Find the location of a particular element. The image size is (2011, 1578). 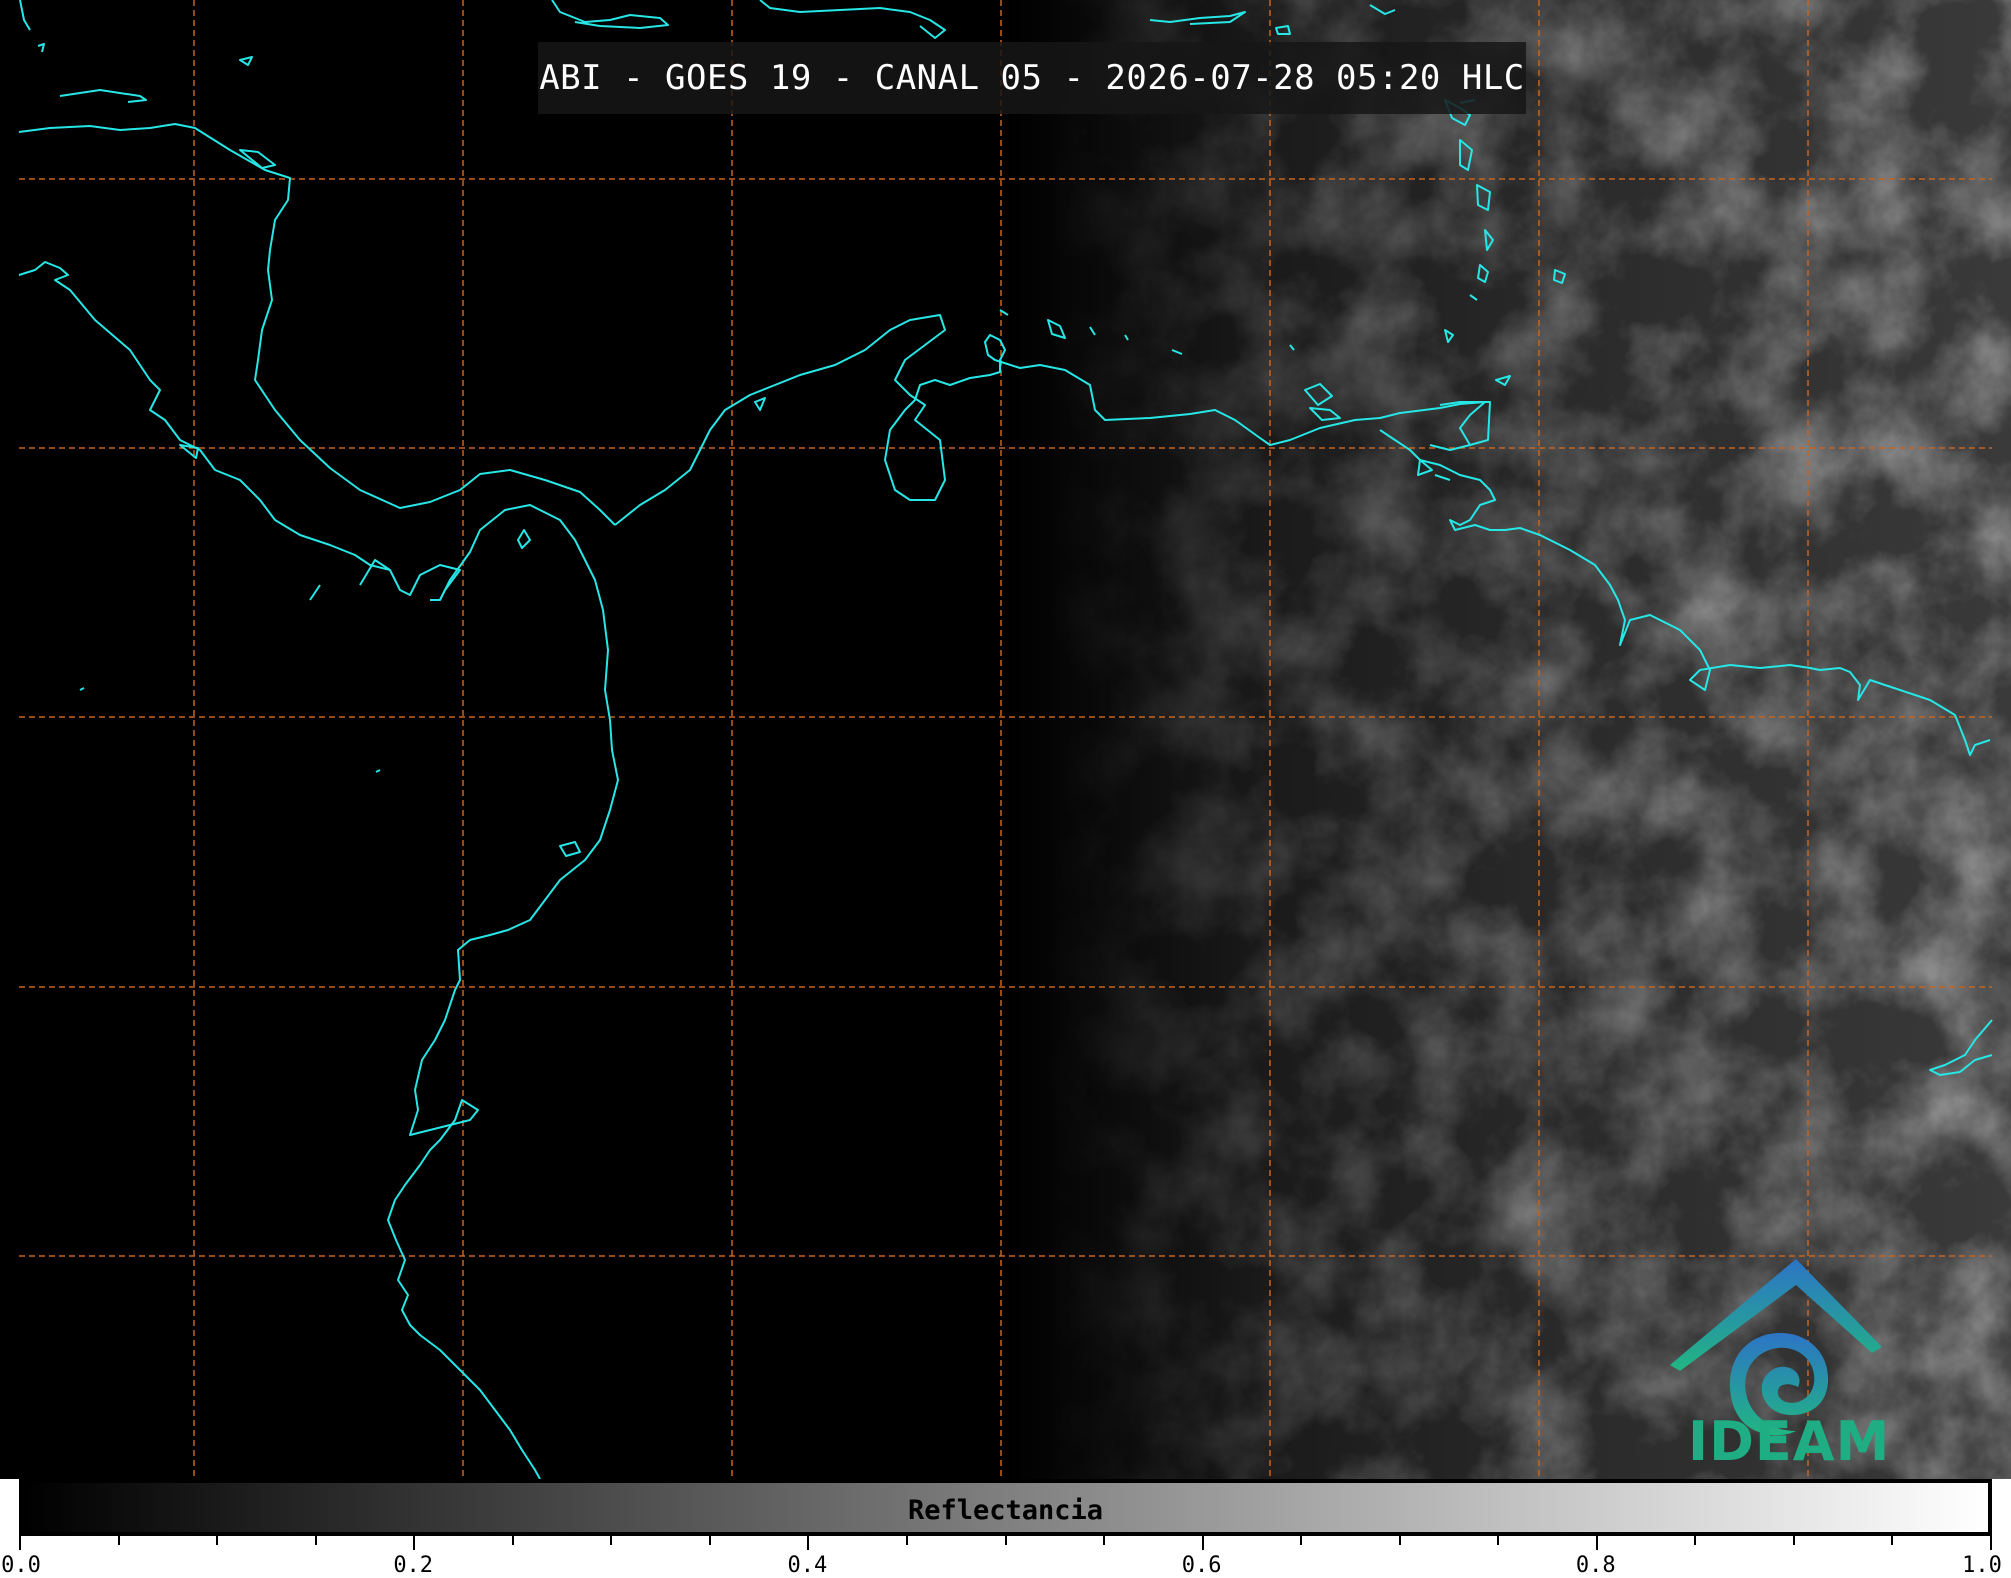

colorbar-tick-label: 0.6 is located at coordinates (1201, 1565).